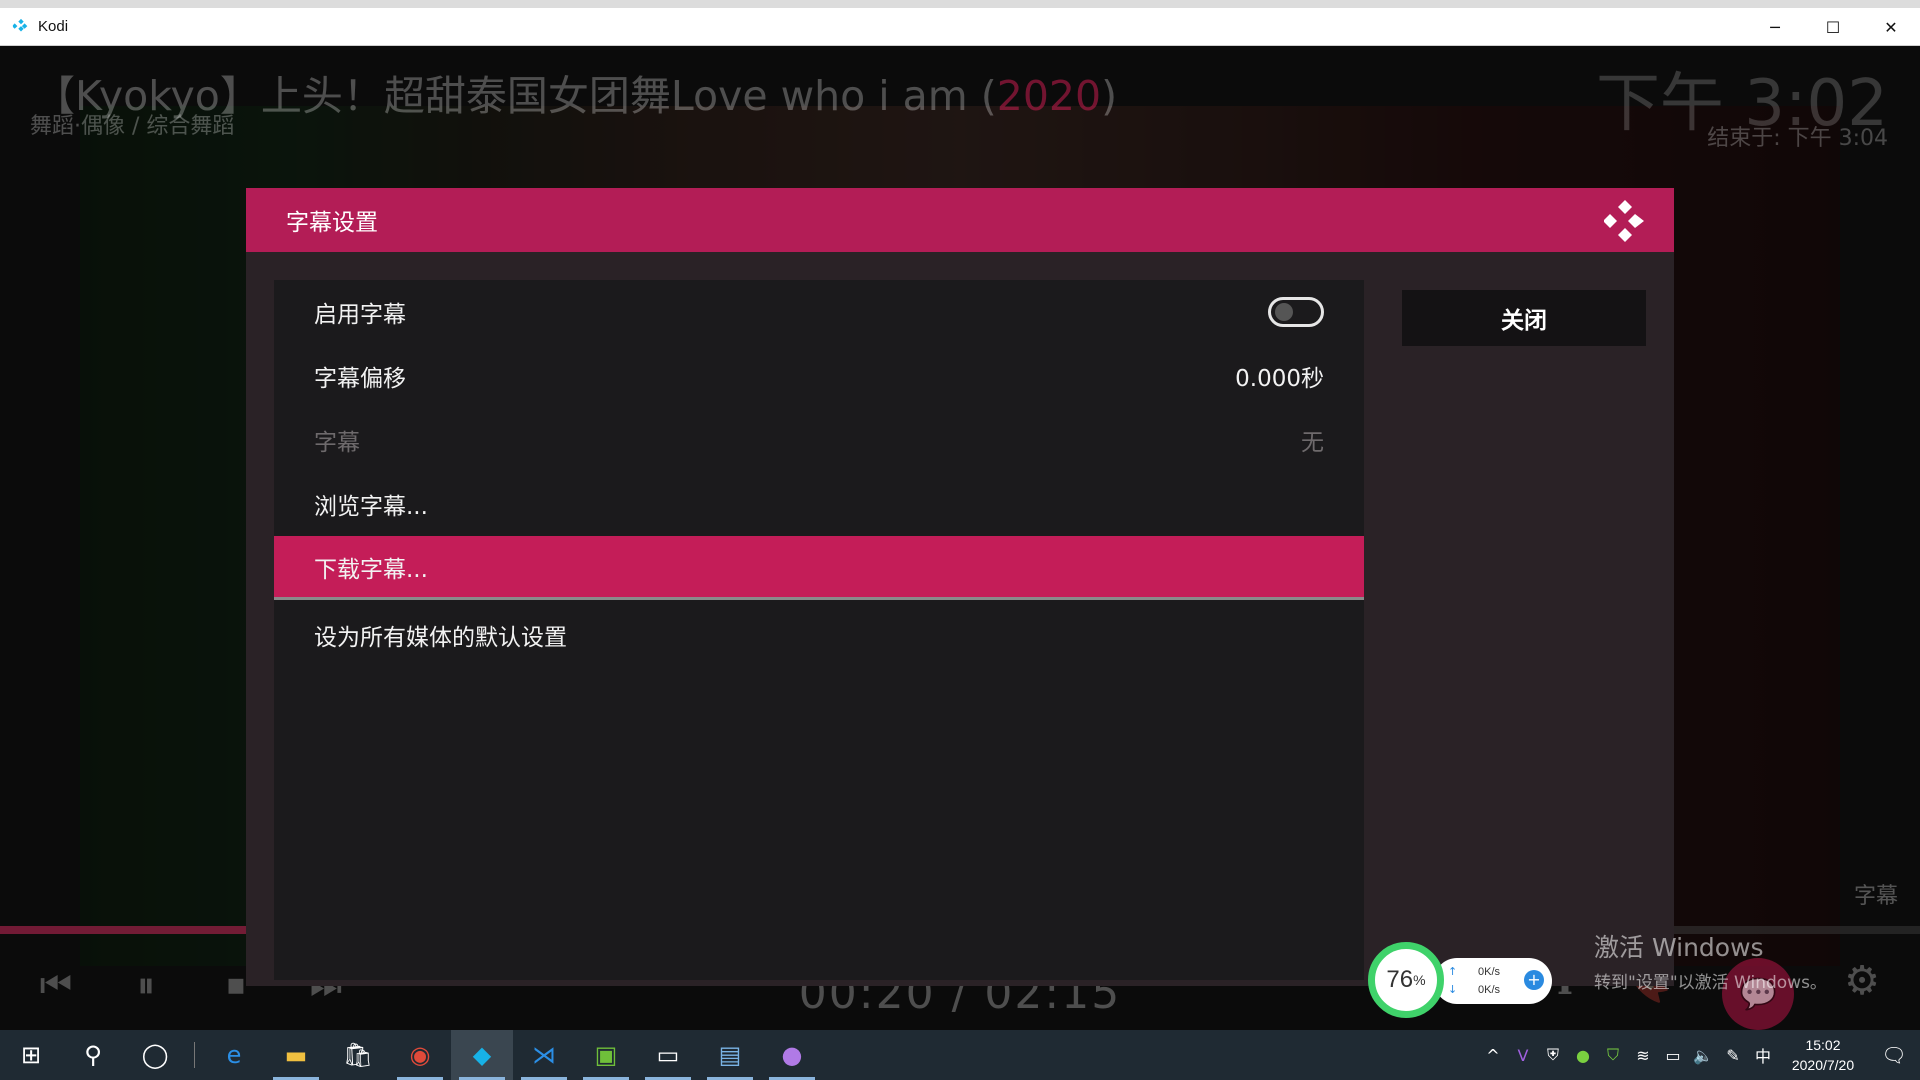  I want to click on search-icon: ⚲, so click(93, 1055).